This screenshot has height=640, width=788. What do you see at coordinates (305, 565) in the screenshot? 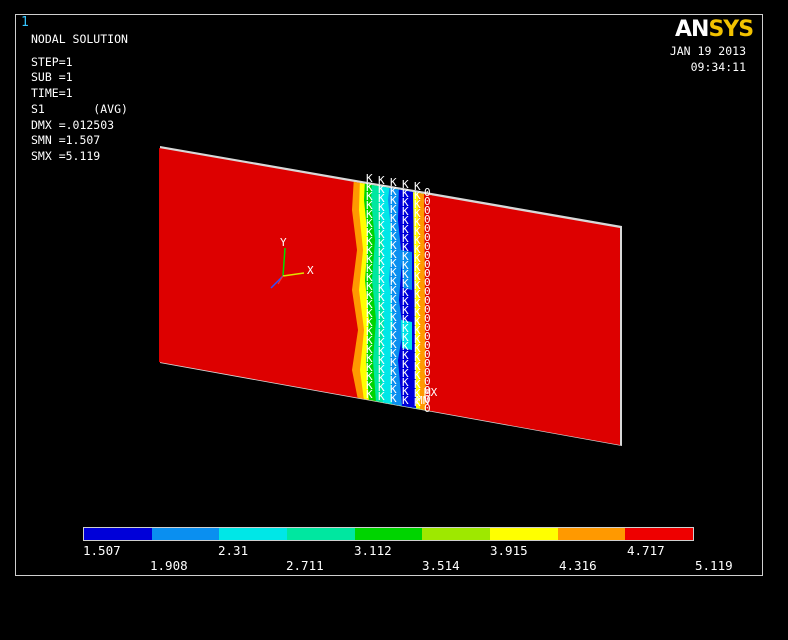
I see `legend-label-lower-2: 2.711` at bounding box center [305, 565].